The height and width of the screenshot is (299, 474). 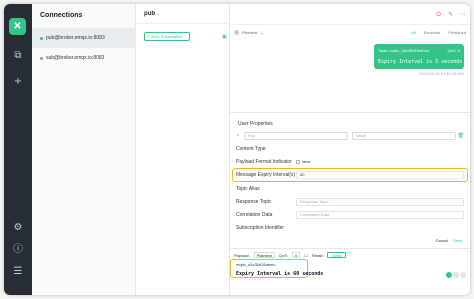 What do you see at coordinates (248, 189) in the screenshot?
I see `topic-alias-label: Topic Alias` at bounding box center [248, 189].